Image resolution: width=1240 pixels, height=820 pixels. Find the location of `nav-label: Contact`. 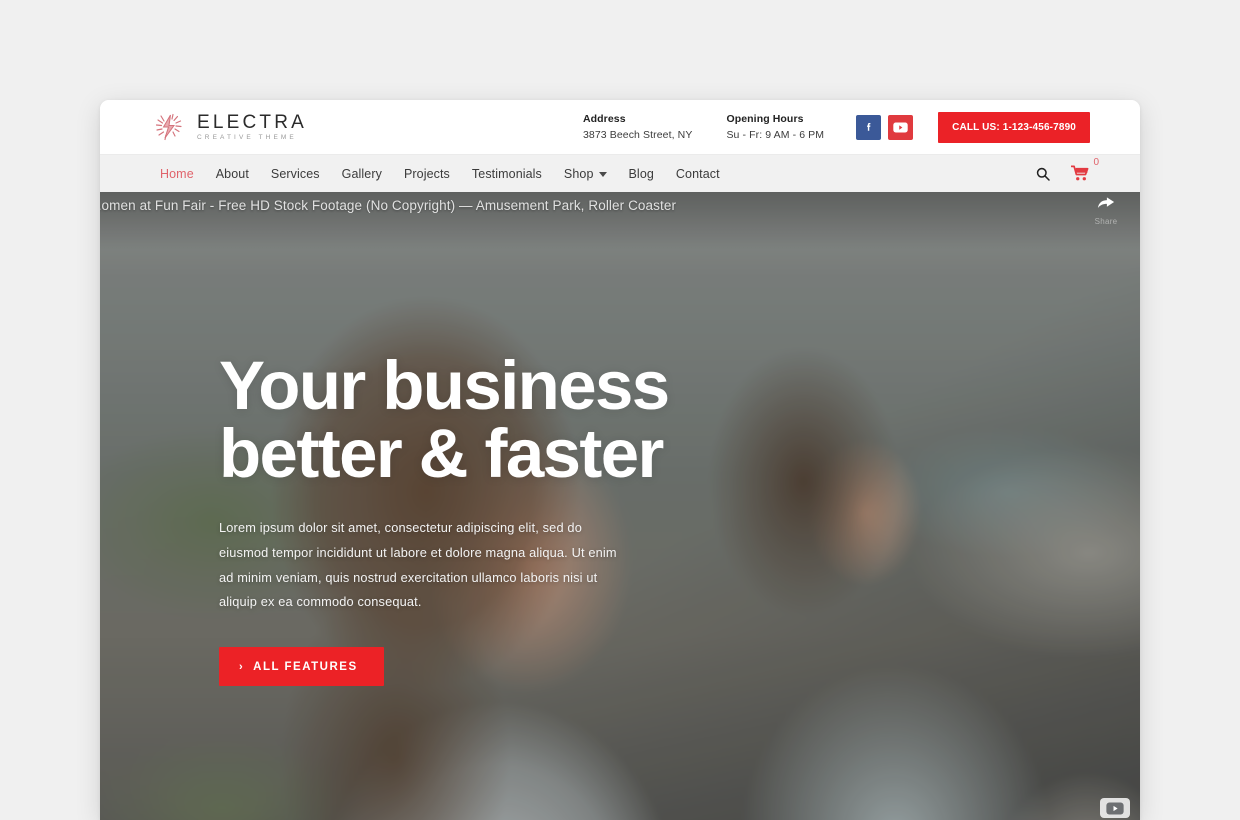

nav-label: Contact is located at coordinates (697, 173).